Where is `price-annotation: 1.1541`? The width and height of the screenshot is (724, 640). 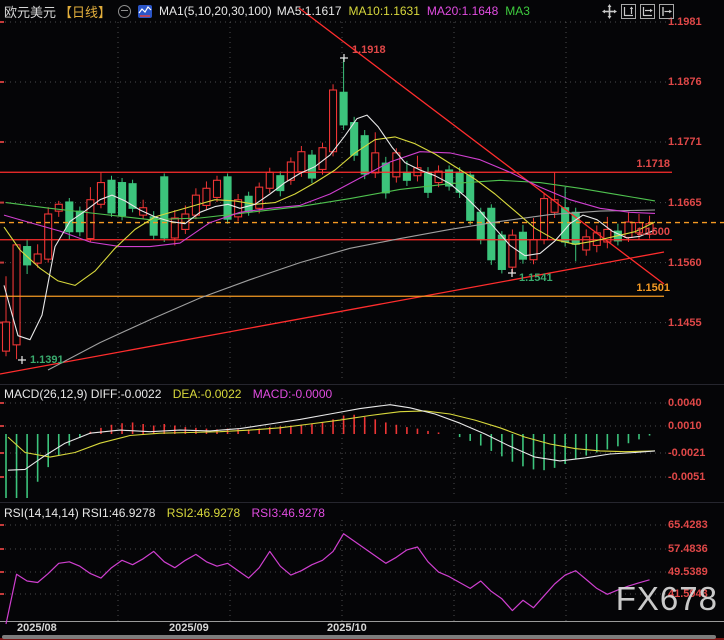
price-annotation: 1.1541 is located at coordinates (536, 278).